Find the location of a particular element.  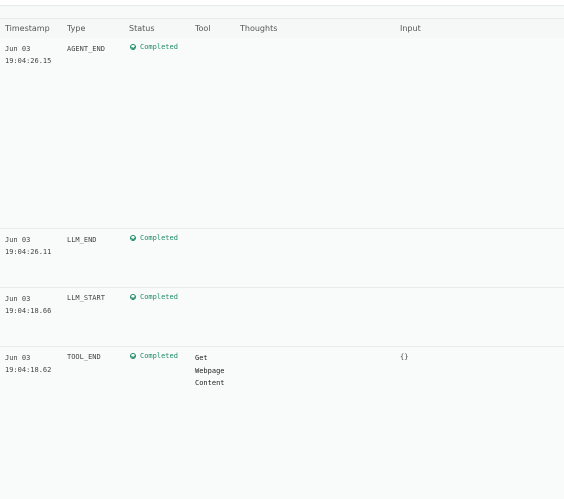

timestamp-cell: Jun 03 19:04:18.62 is located at coordinates (28, 364).